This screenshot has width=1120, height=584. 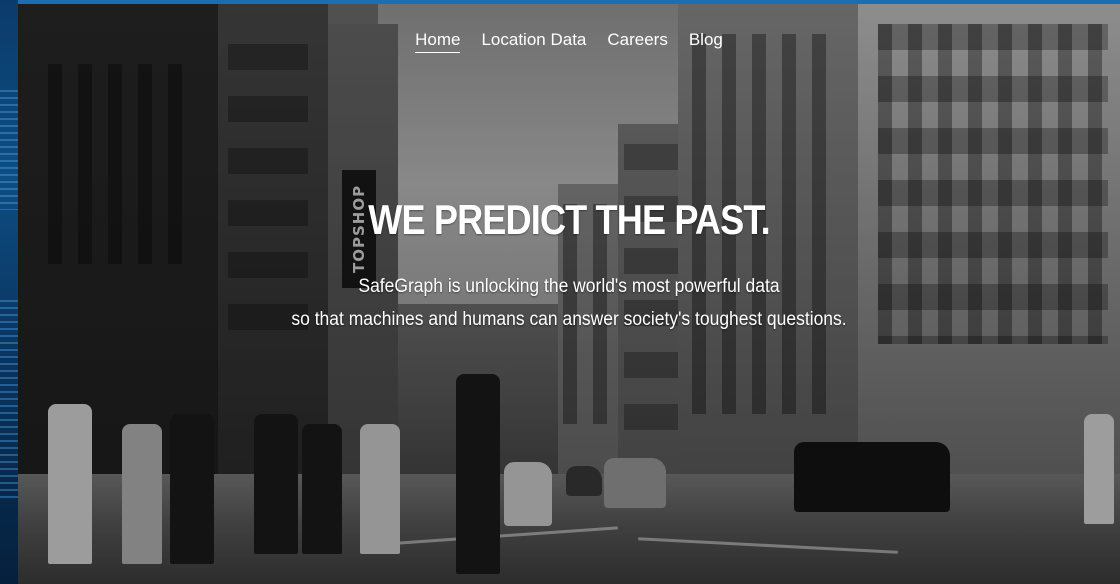 What do you see at coordinates (533, 41) in the screenshot?
I see `nav-link-location-data: Location Data` at bounding box center [533, 41].